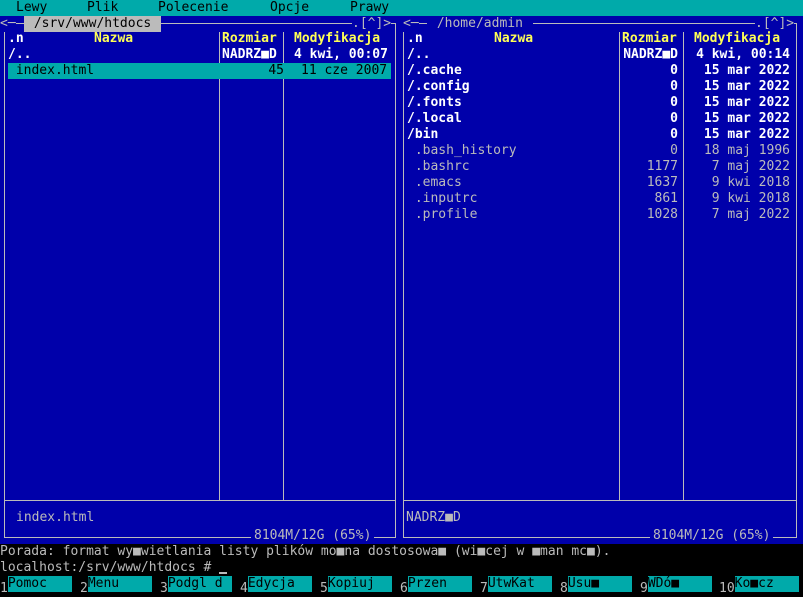 This screenshot has width=803, height=597. Describe the element at coordinates (401, 568) in the screenshot. I see `command-line: localhost:/srv/www/htdocs #` at that location.